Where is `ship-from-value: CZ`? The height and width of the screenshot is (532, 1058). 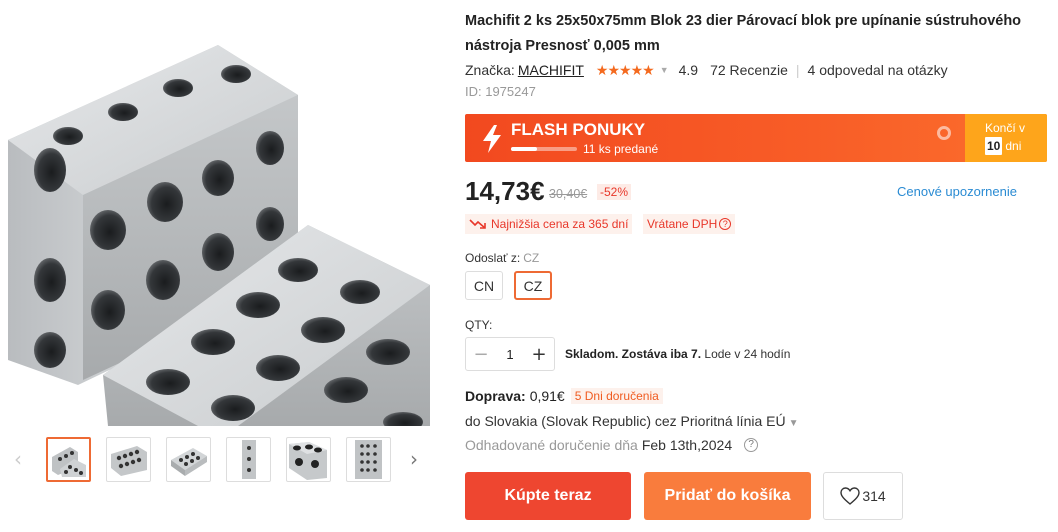
ship-from-value: CZ is located at coordinates (531, 258).